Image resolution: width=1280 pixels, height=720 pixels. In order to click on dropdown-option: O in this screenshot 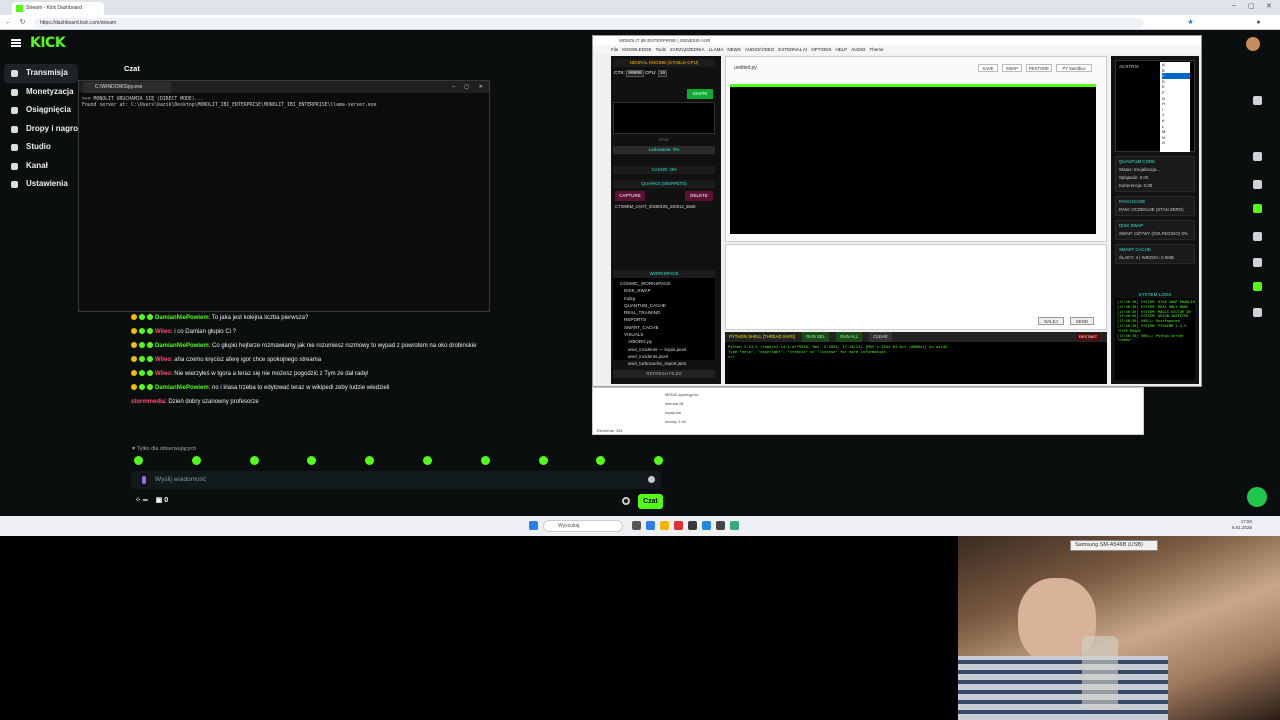, I will do `click(1176, 143)`.